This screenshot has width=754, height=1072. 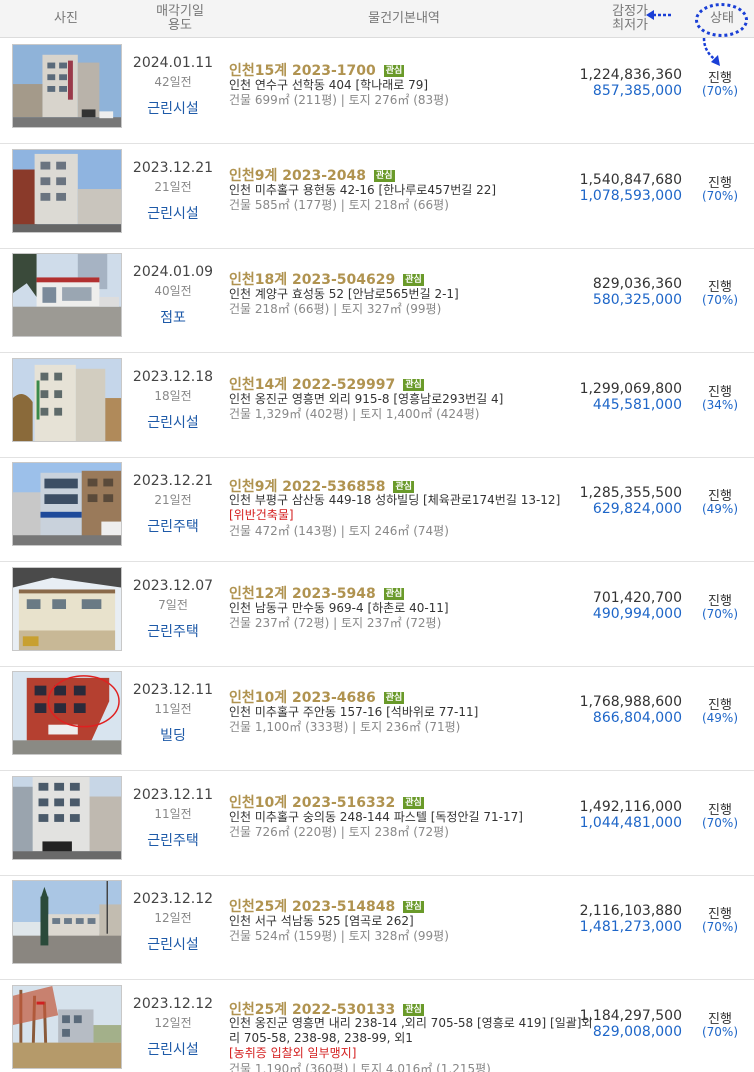 I want to click on appraisal-price: 1,224,836,360, so click(x=630, y=75).